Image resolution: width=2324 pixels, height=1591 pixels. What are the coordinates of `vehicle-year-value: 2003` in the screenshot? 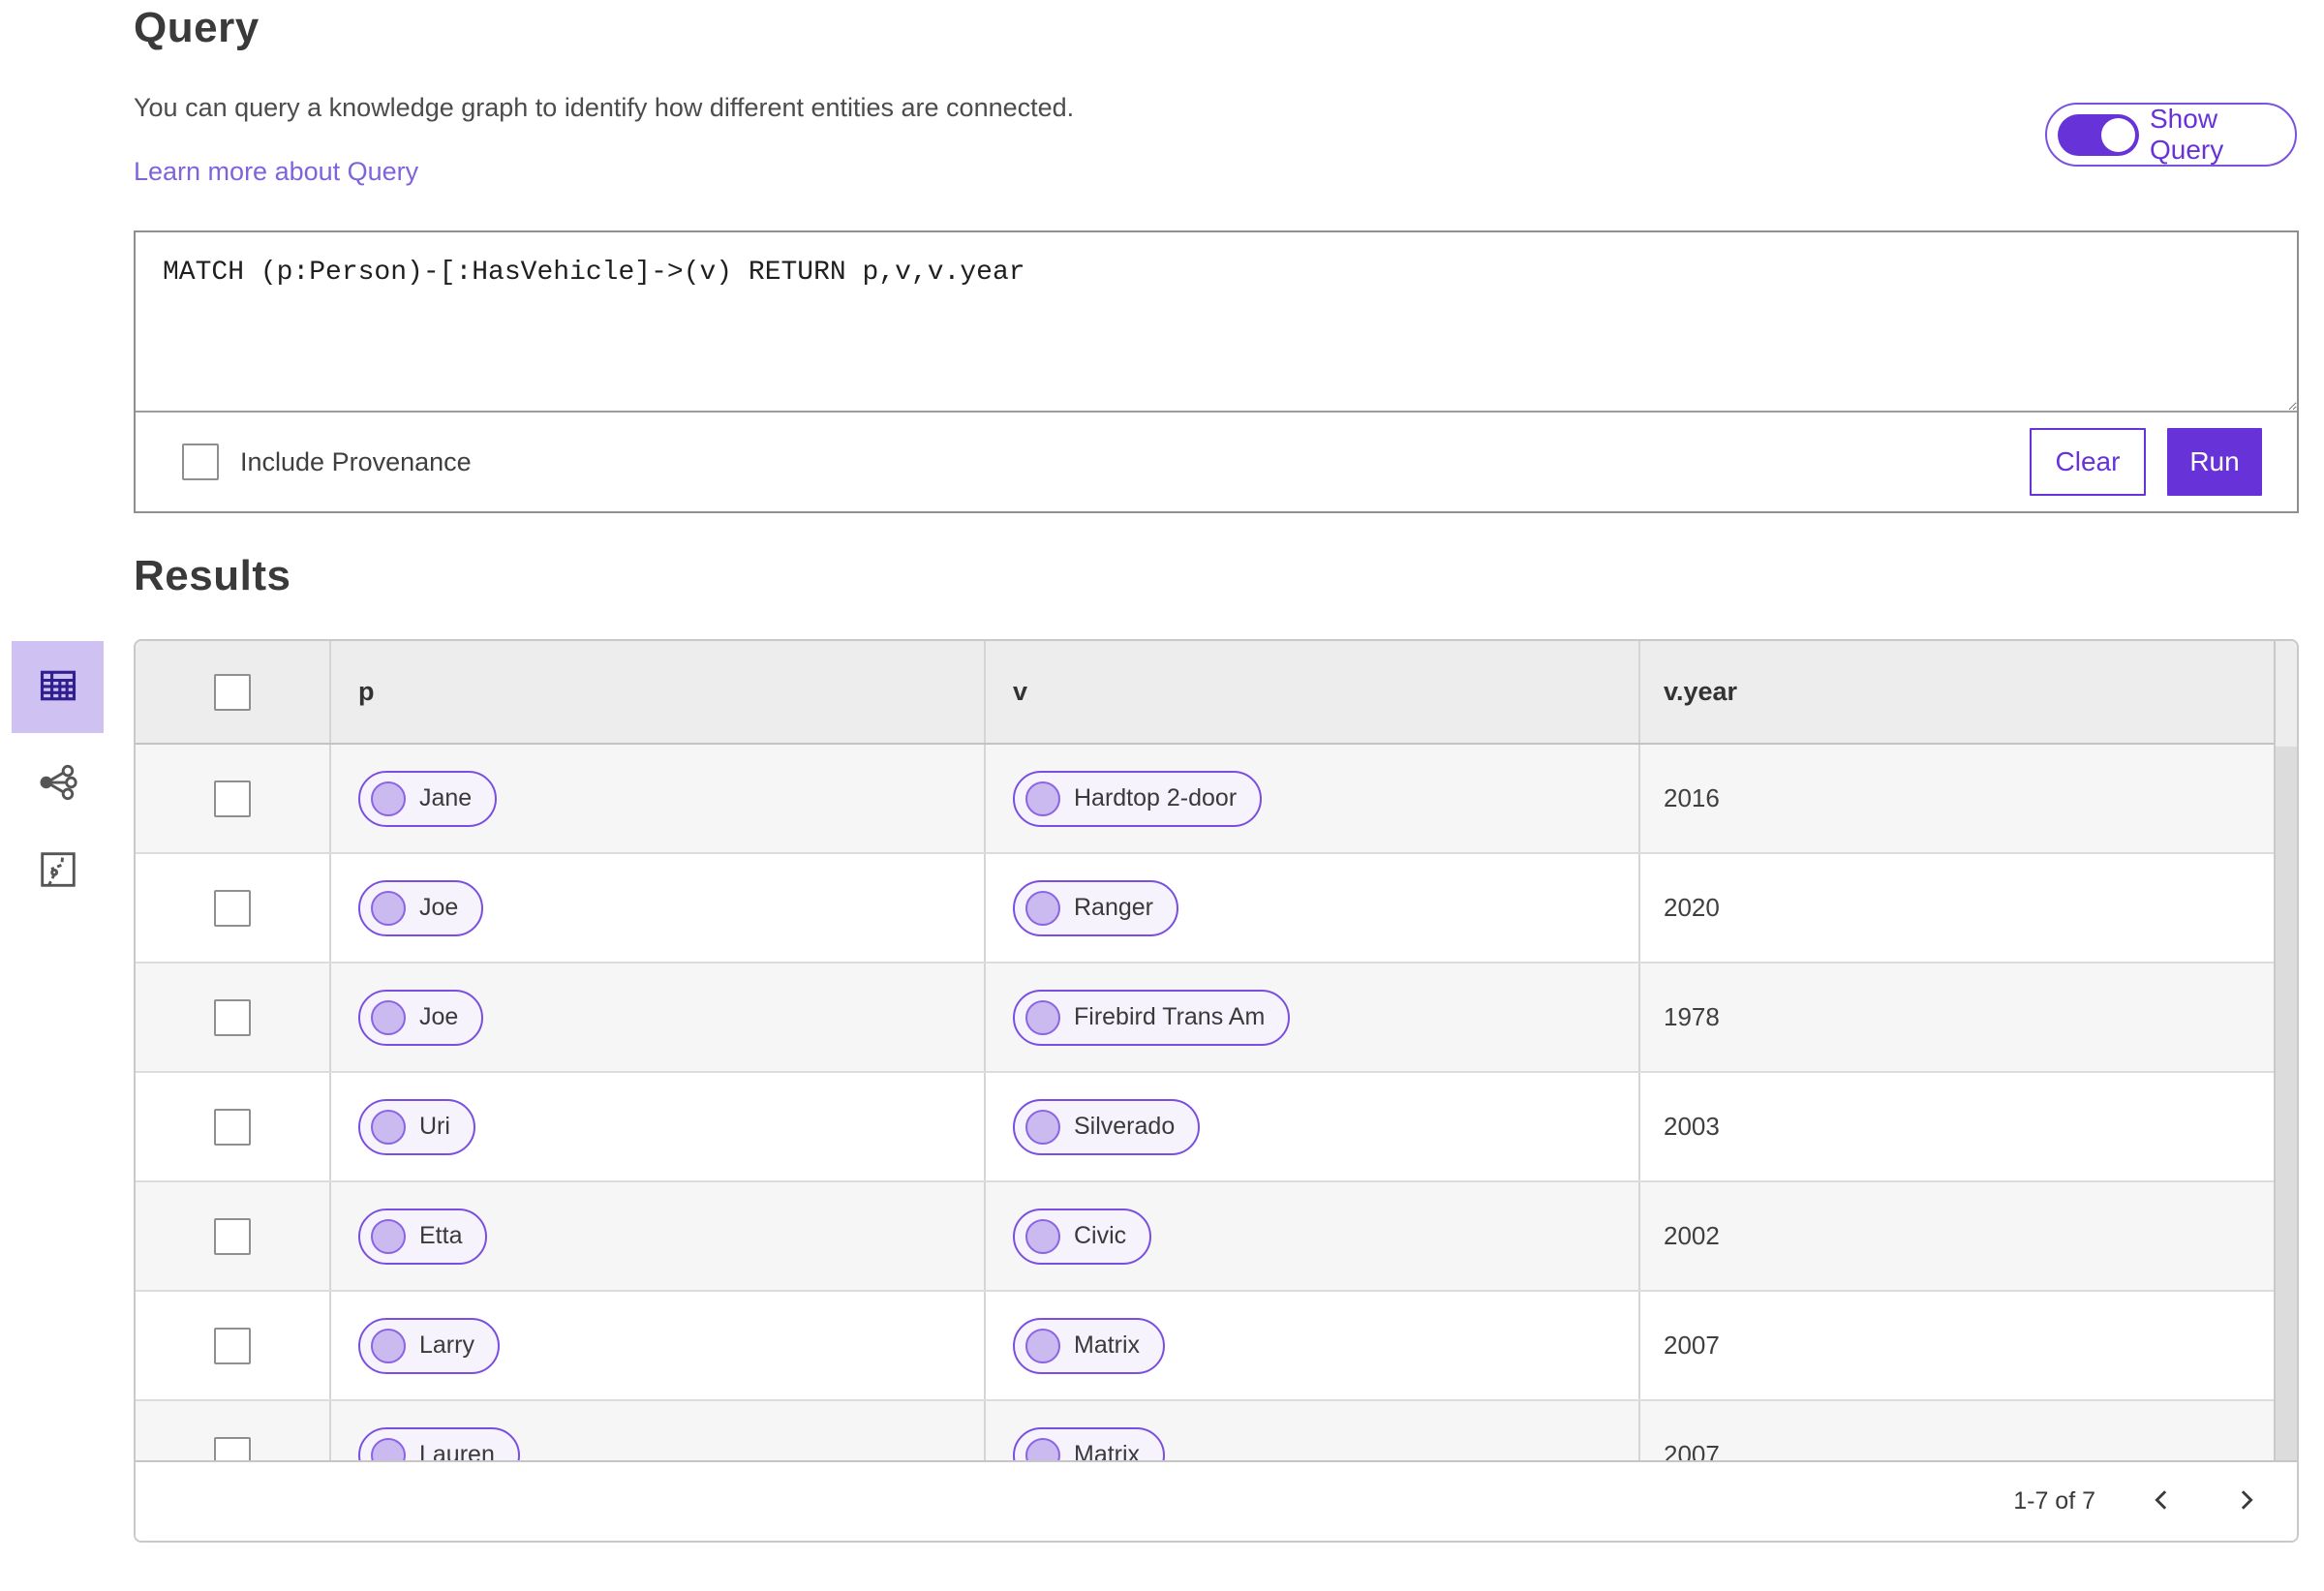 It's located at (1692, 1126).